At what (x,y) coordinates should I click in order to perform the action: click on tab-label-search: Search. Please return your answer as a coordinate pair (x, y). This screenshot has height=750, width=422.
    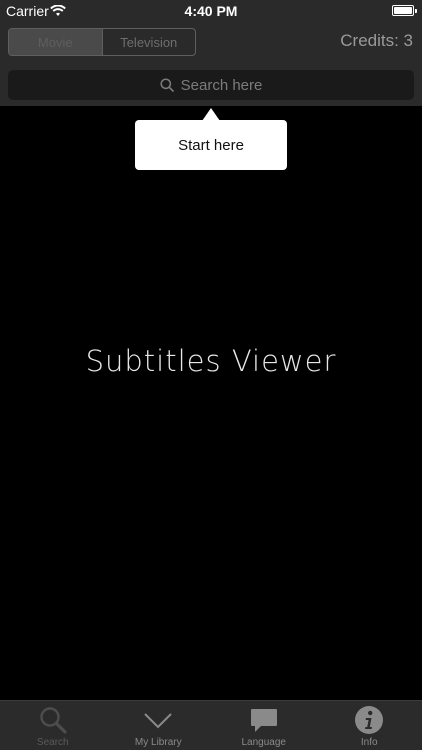
    Looking at the image, I should click on (52, 742).